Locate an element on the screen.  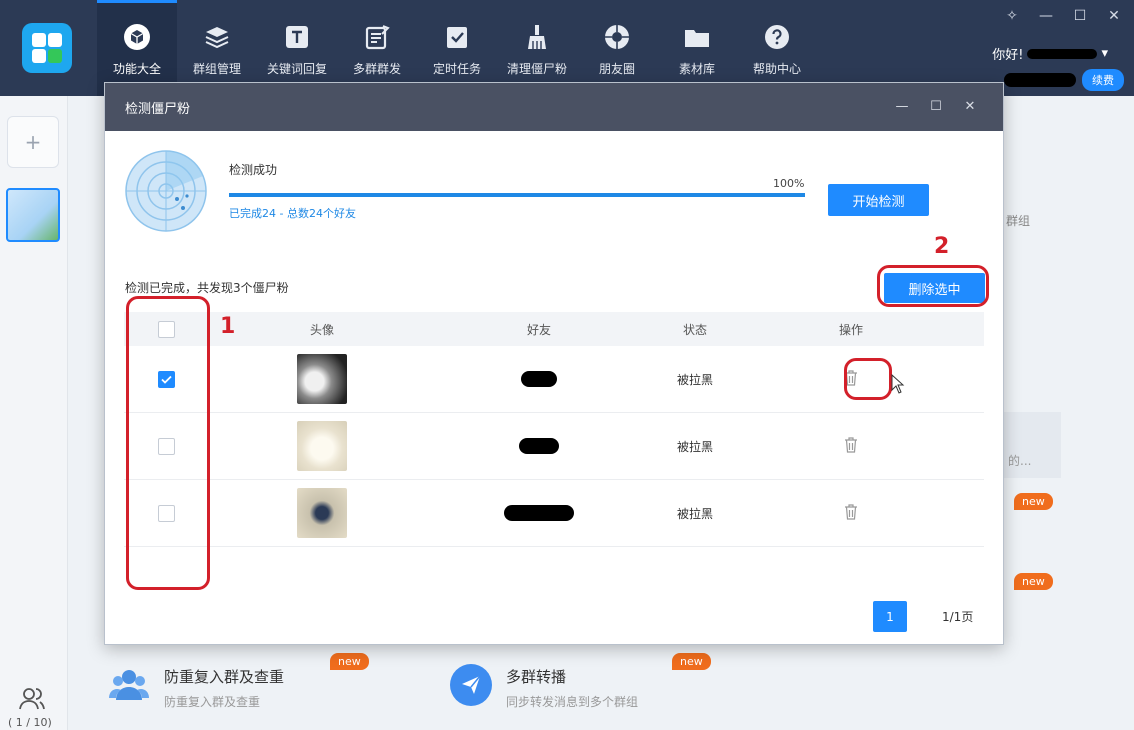
pager-info: 1/1页 is located at coordinates (958, 617).